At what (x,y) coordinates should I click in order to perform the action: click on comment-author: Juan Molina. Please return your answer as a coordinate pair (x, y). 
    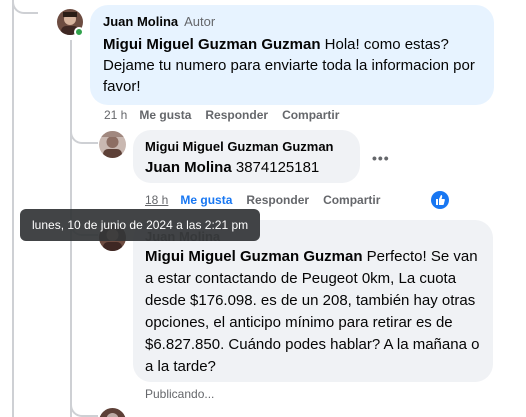
    Looking at the image, I should click on (140, 21).